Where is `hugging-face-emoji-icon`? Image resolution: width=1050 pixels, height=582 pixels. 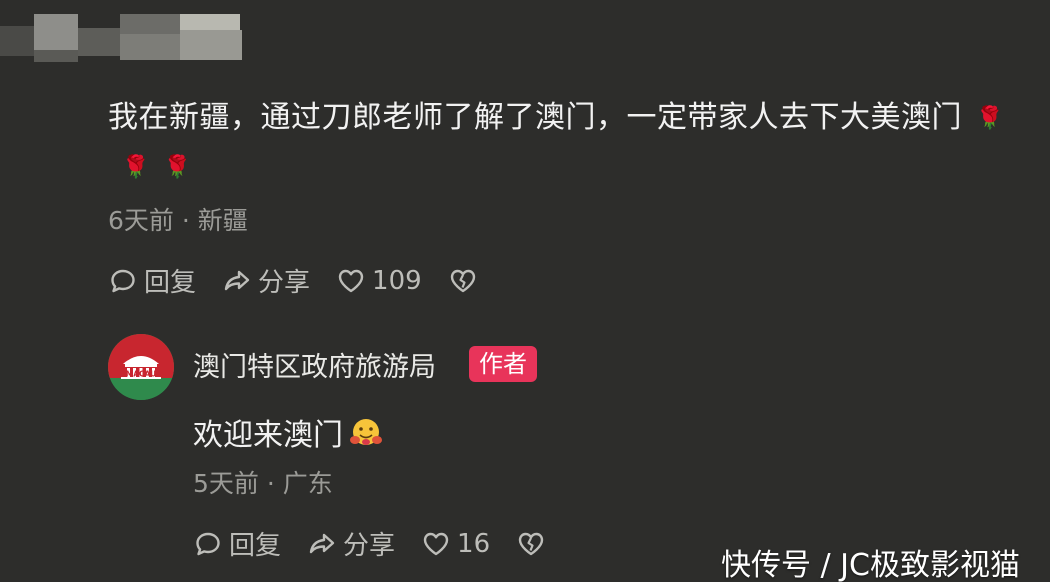 hugging-face-emoji-icon is located at coordinates (366, 432).